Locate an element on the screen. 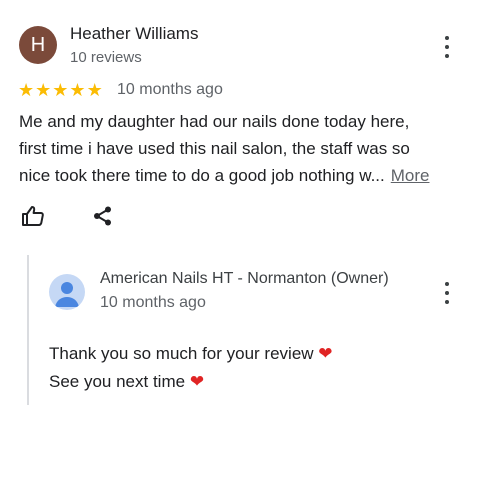 The width and height of the screenshot is (480, 480). star-rating: ★ ★ ★ ★ ★ is located at coordinates (60, 90).